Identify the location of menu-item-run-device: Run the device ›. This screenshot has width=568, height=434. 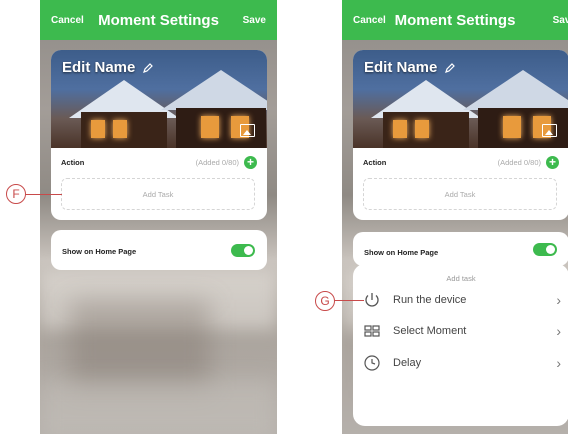
(462, 300).